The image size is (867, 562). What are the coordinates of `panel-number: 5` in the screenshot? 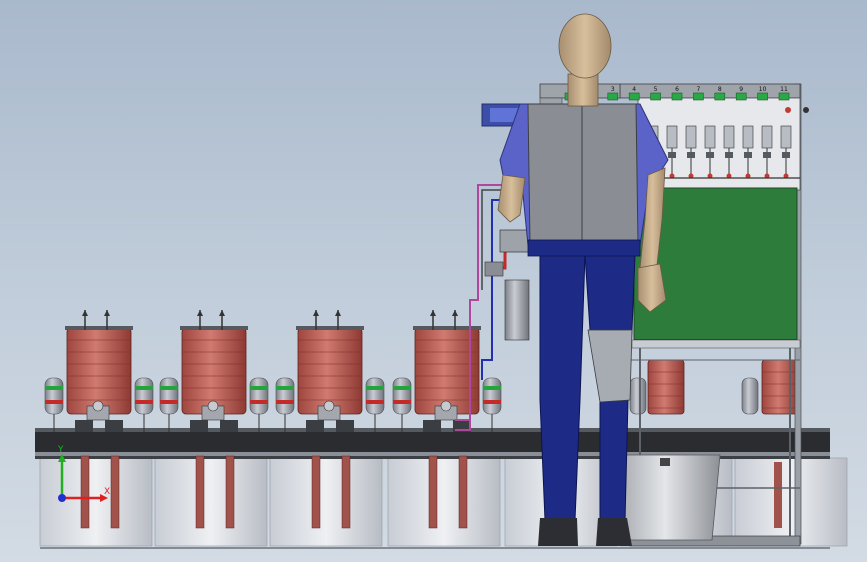 It's located at (656, 89).